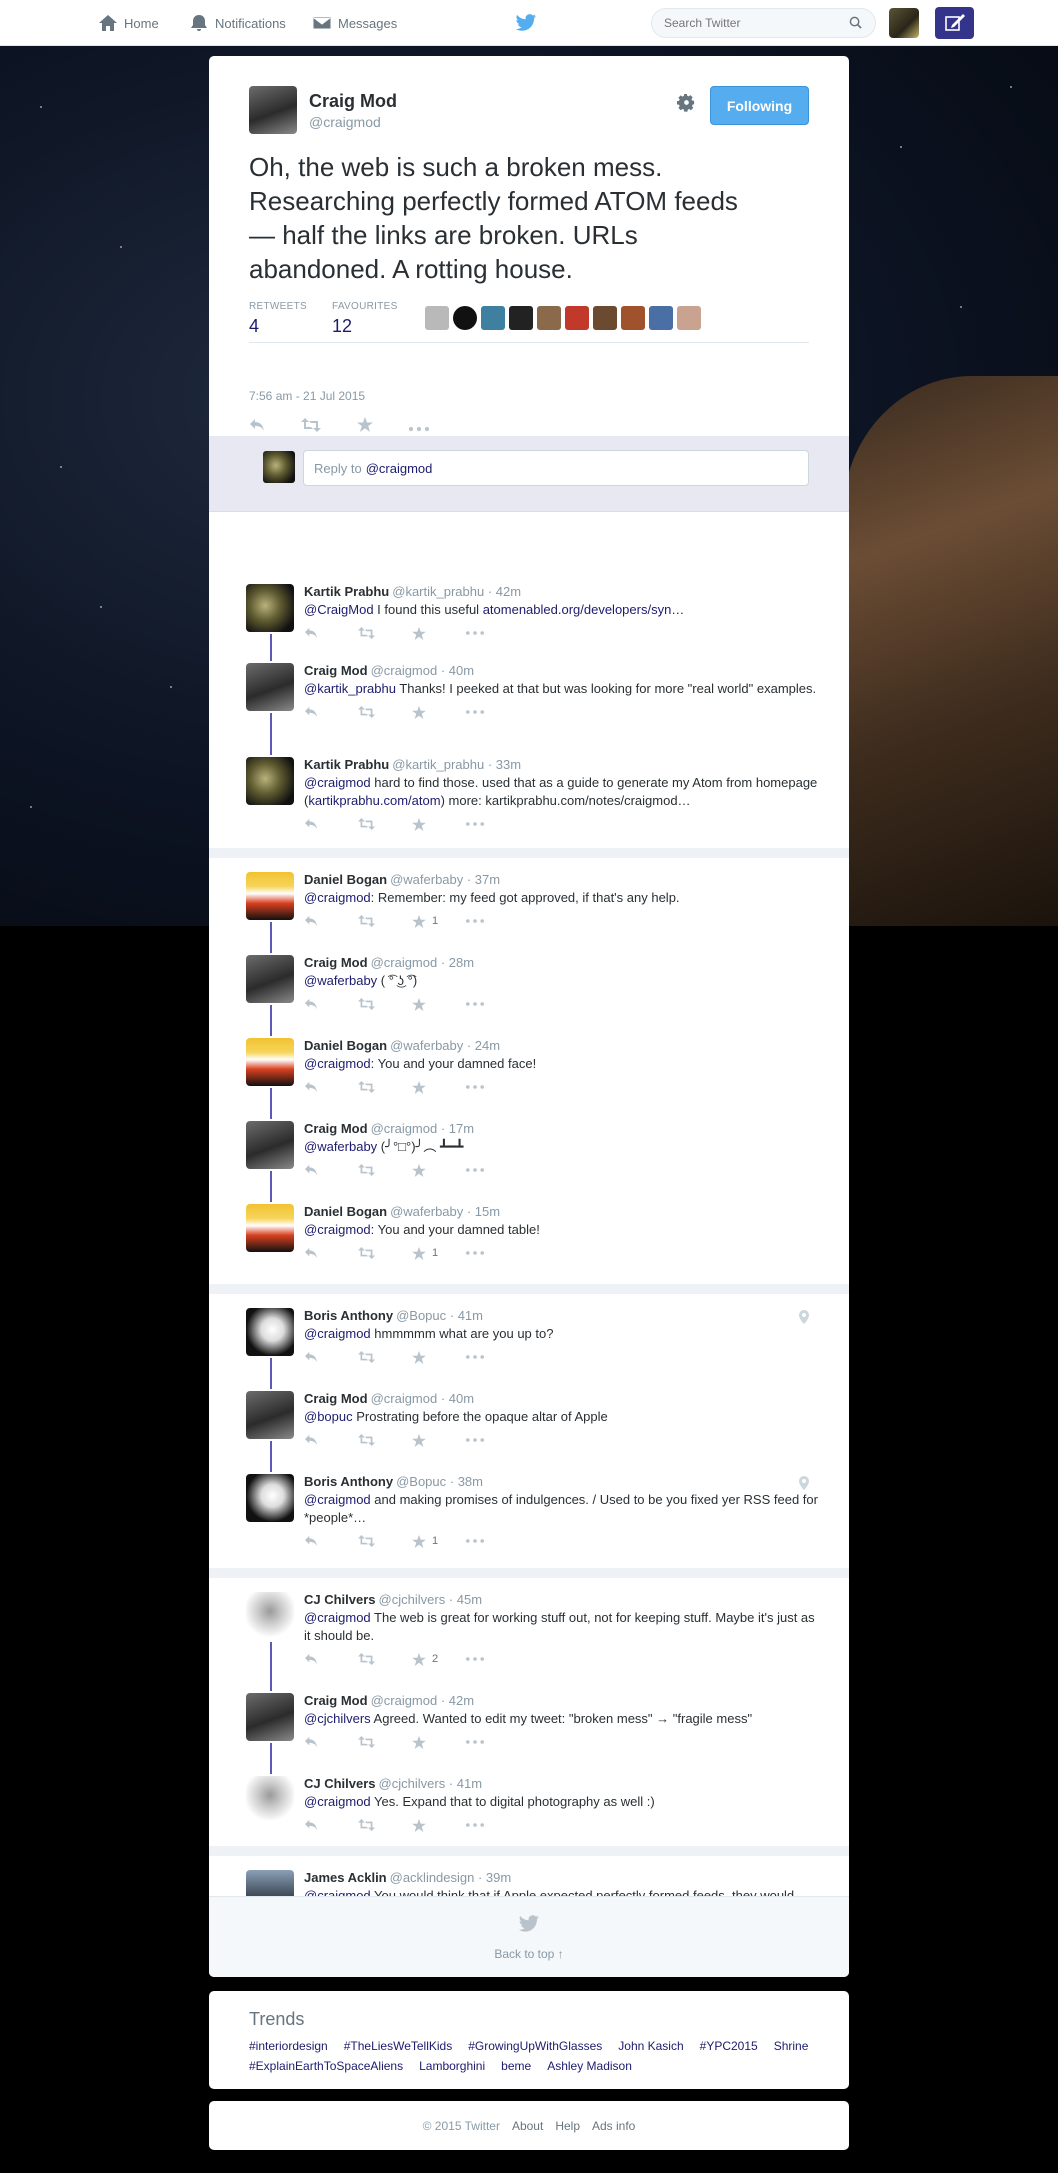 The width and height of the screenshot is (1058, 2173). What do you see at coordinates (354, 23) in the screenshot?
I see `nav-messages: Messages` at bounding box center [354, 23].